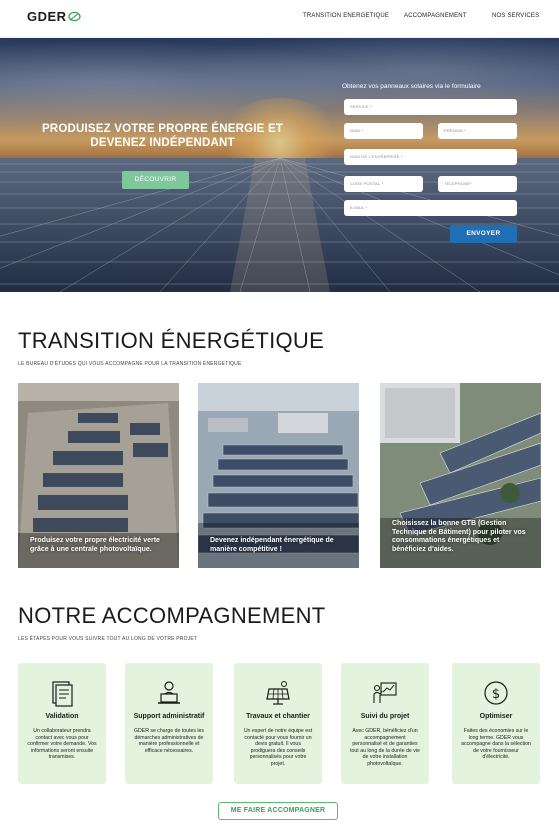  Describe the element at coordinates (74, 16) in the screenshot. I see `leaf-icon` at that location.